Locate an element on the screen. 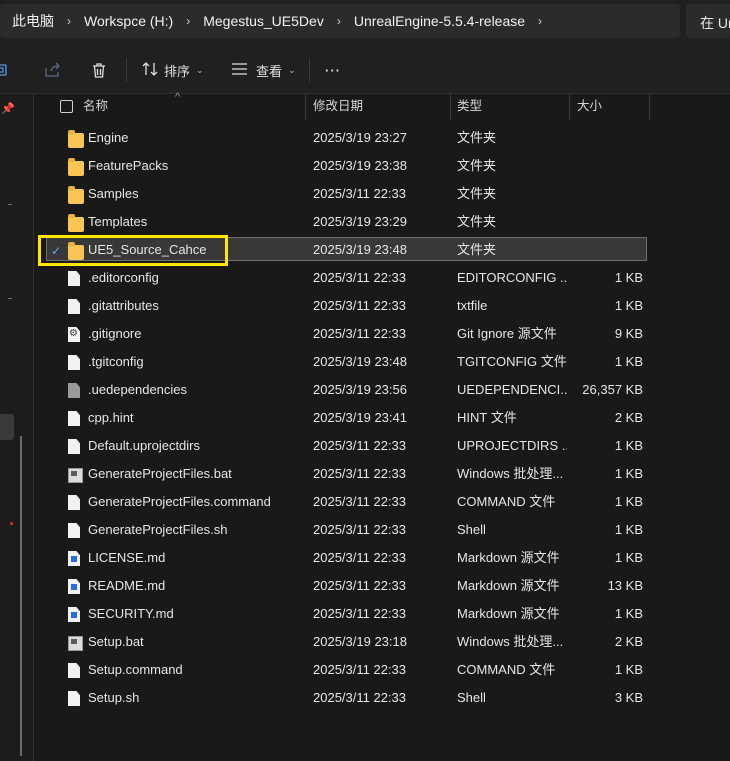 This screenshot has width=730, height=761. list-item: Samples 2025/3/11 22:33 文件夹 is located at coordinates (382, 194).